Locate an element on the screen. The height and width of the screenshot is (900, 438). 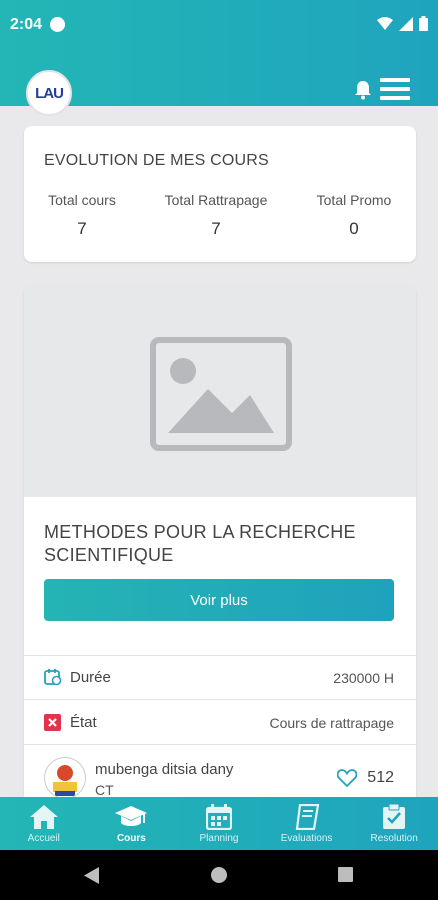
likes-count: 512 is located at coordinates (380, 777).